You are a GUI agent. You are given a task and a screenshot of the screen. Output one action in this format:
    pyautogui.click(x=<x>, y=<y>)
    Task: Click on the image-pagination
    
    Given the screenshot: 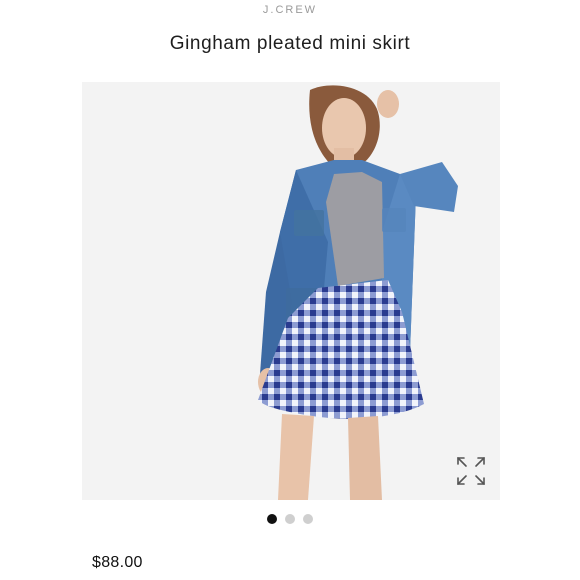 What is the action you would take?
    pyautogui.click(x=290, y=519)
    